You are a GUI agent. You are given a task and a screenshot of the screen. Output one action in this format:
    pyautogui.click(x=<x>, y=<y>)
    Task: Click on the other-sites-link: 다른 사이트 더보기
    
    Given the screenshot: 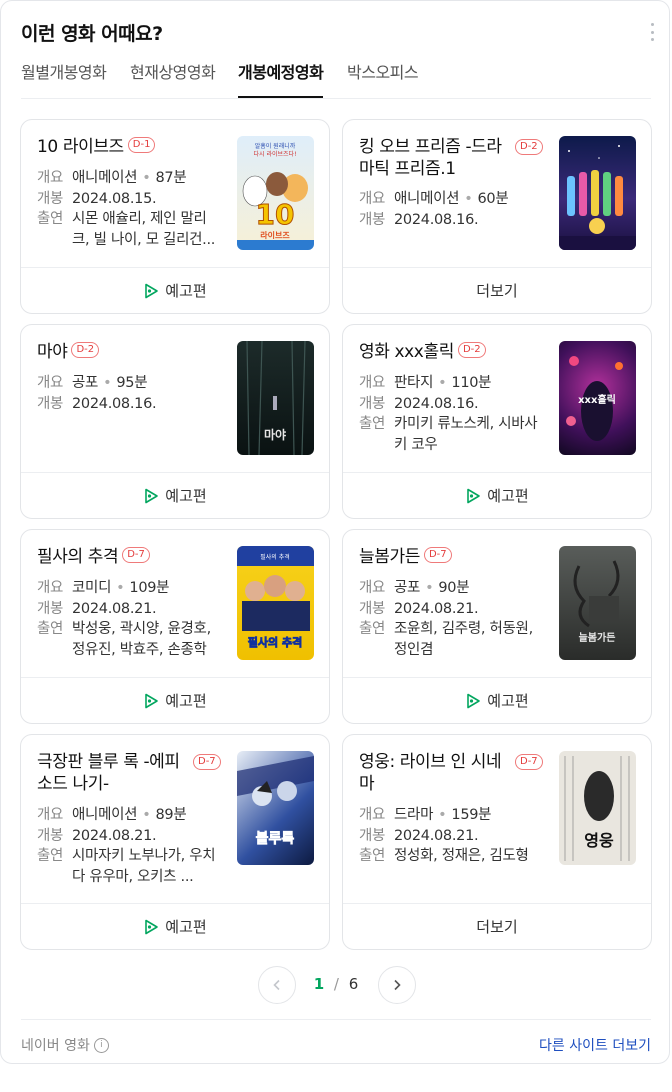 What is the action you would take?
    pyautogui.click(x=595, y=1045)
    